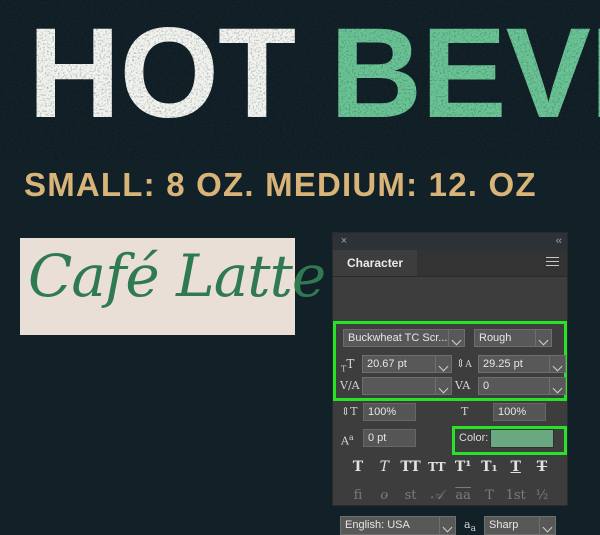 This screenshot has height=535, width=600. I want to click on subscript-button: T₁, so click(489, 467).